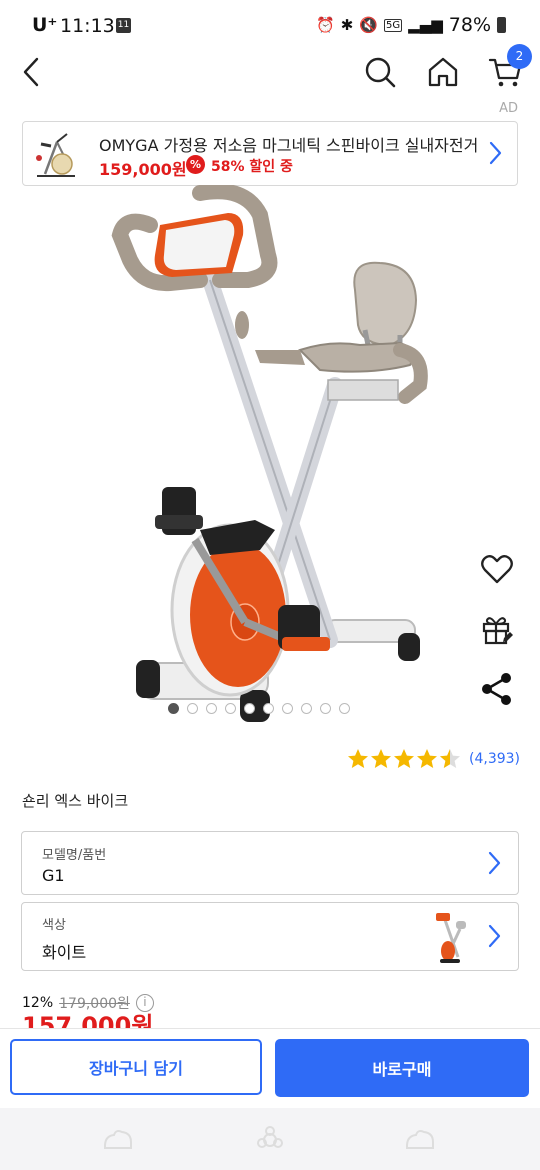 Image resolution: width=540 pixels, height=1170 pixels. Describe the element at coordinates (270, 74) in the screenshot. I see `top-nav` at that location.